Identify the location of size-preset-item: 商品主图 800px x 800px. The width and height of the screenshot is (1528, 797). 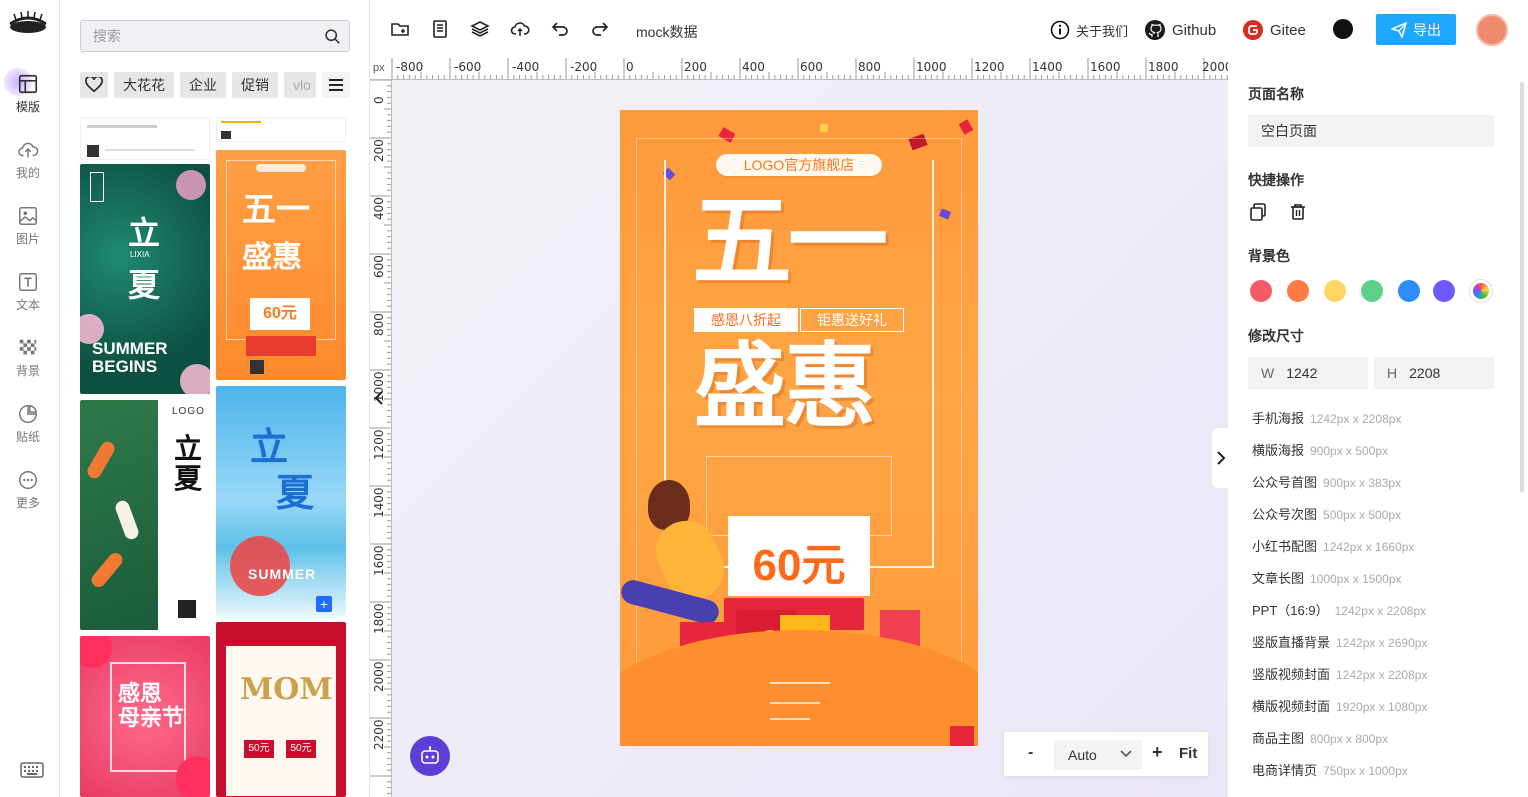
(1320, 737).